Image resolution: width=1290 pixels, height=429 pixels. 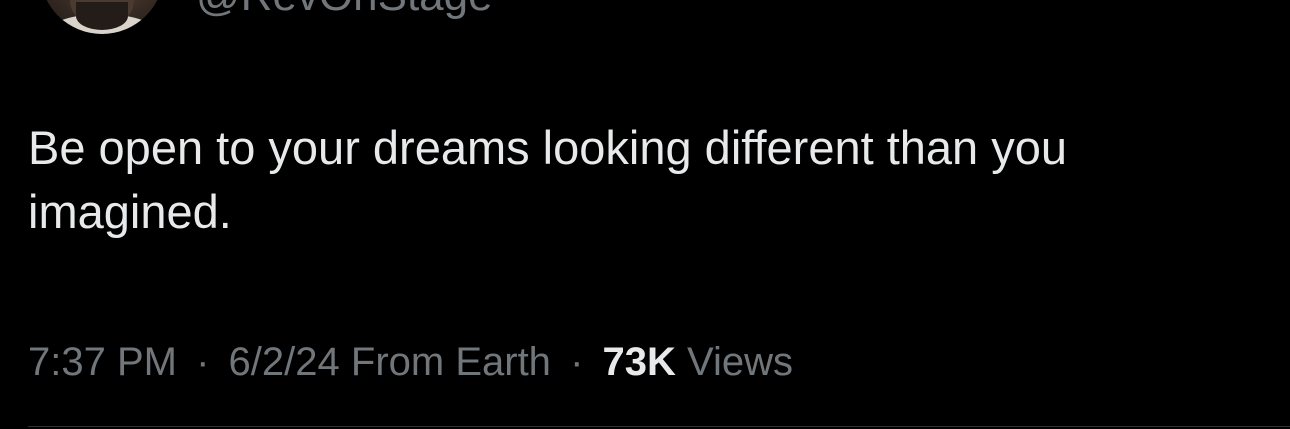 What do you see at coordinates (659, 426) in the screenshot?
I see `divider` at bounding box center [659, 426].